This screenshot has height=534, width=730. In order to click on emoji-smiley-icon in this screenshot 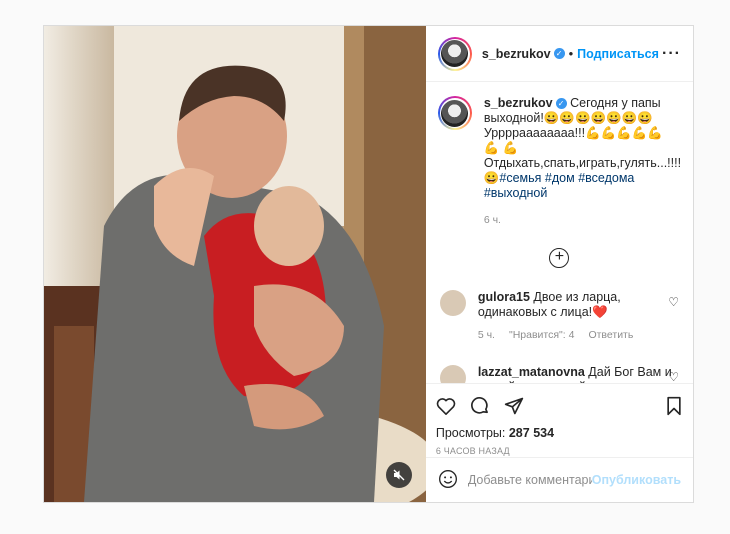, I will do `click(448, 480)`.